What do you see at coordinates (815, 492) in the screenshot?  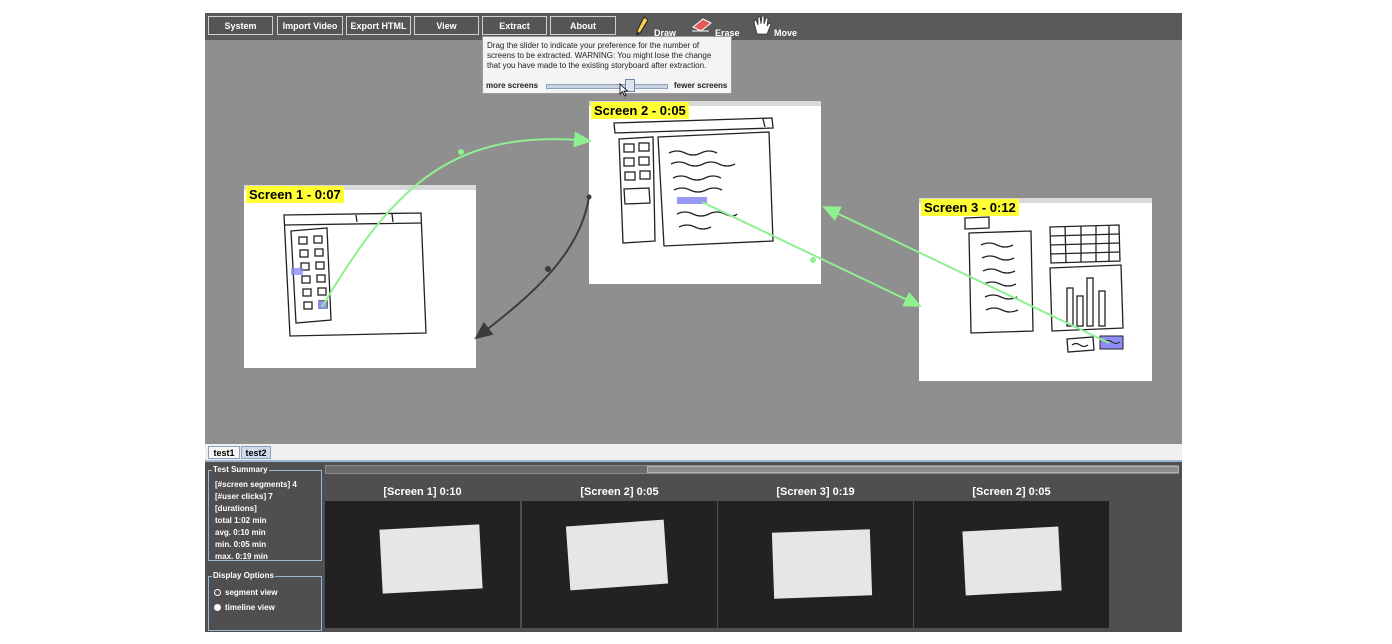 I see `segment-label: [Screen 3] 0:19` at bounding box center [815, 492].